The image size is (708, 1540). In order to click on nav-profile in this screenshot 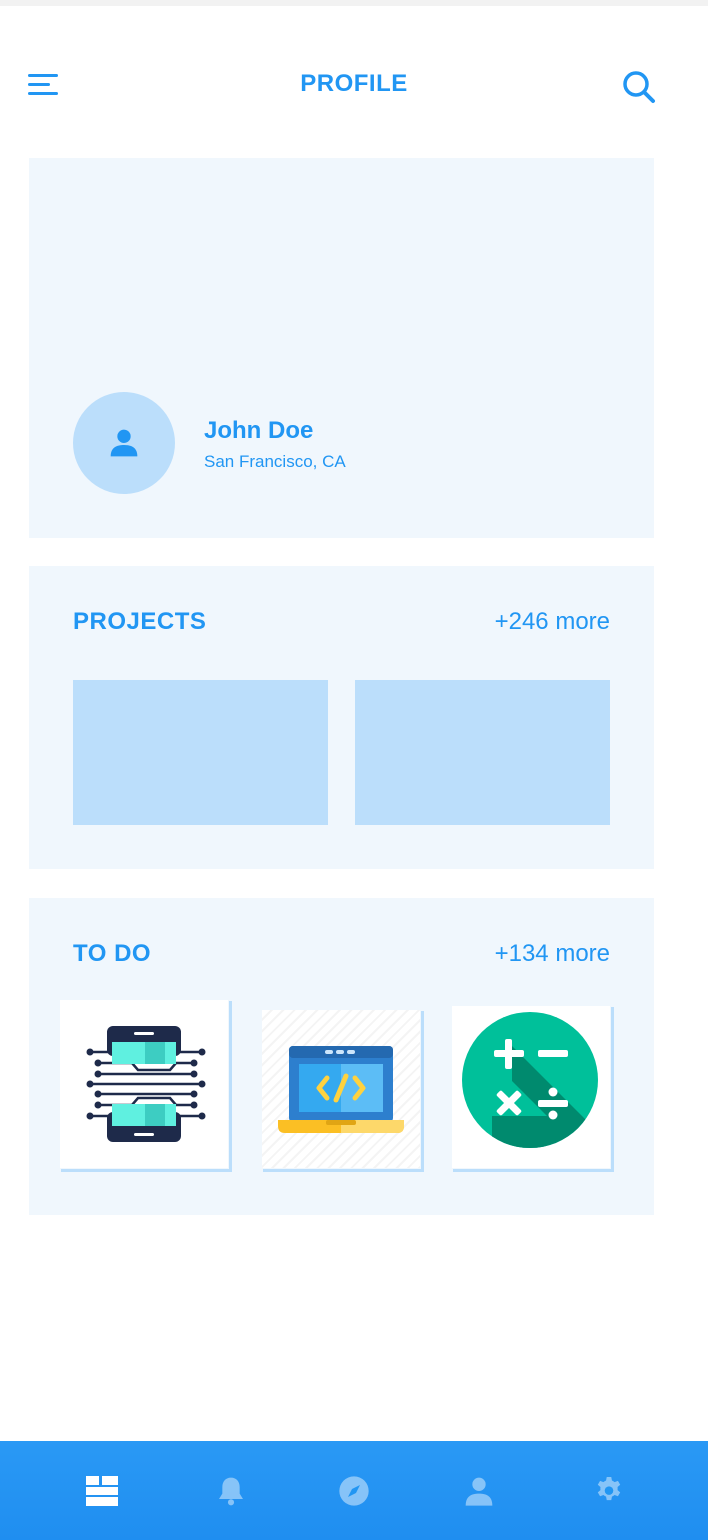, I will do `click(478, 1490)`.